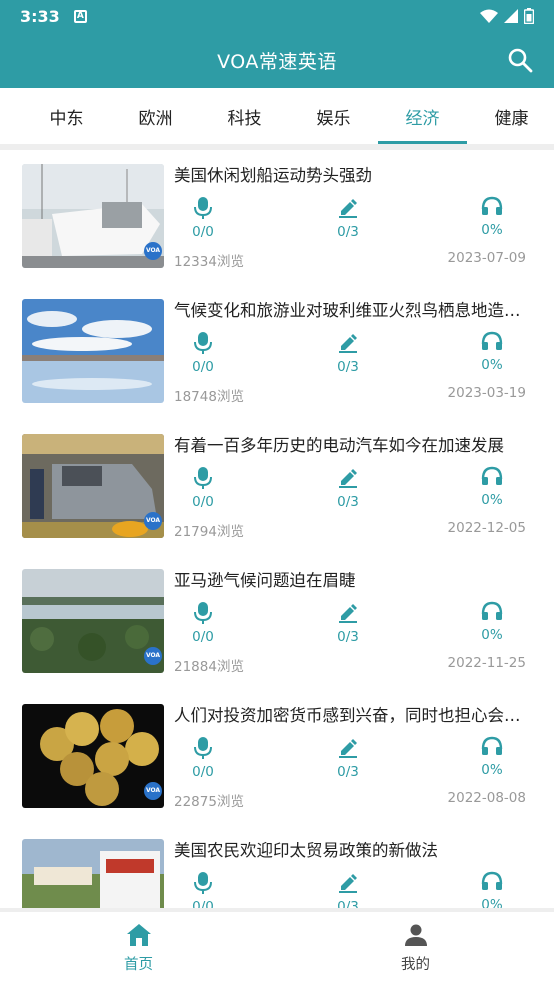 The height and width of the screenshot is (984, 554). Describe the element at coordinates (265, 580) in the screenshot. I see `article-title: 亚马逊气候问题迫在眉睫` at that location.